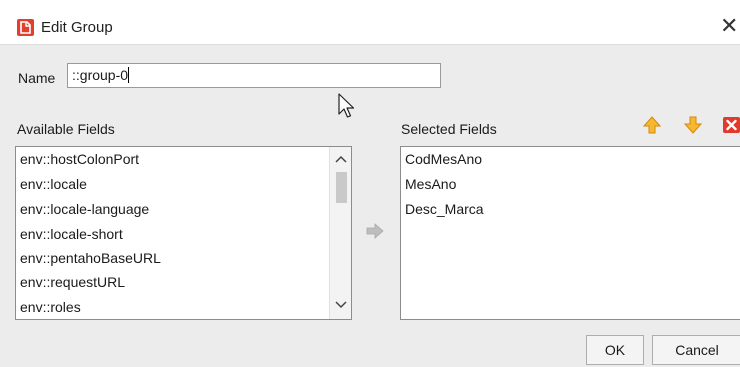 The image size is (740, 367). What do you see at coordinates (370, 22) in the screenshot?
I see `title-bar: Edit Group ✕` at bounding box center [370, 22].